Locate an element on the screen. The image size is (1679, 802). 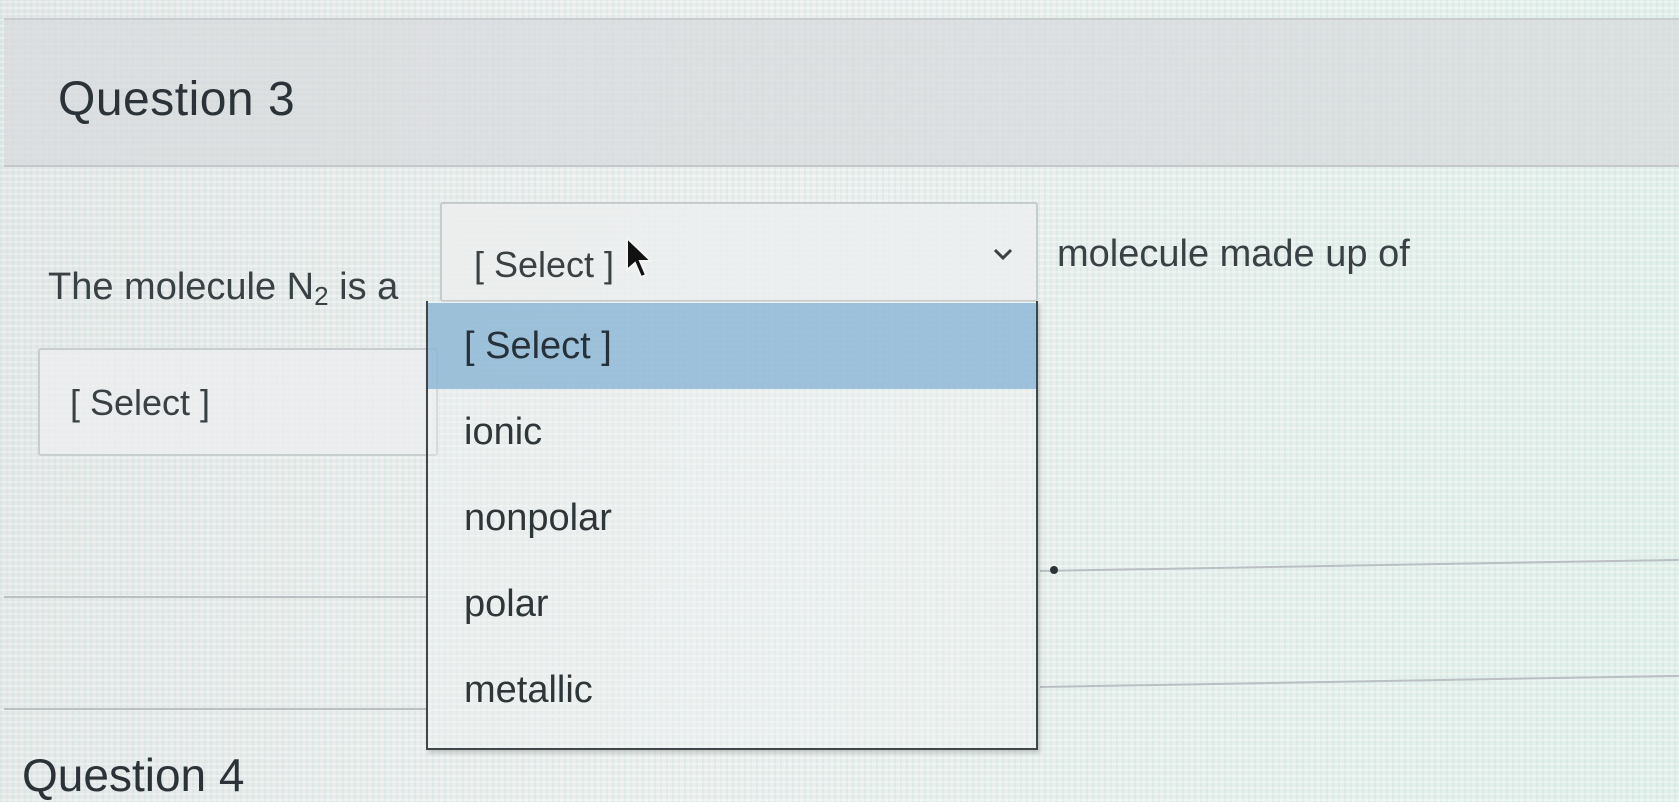
question-text-before: The molecule N is located at coordinates (181, 287).